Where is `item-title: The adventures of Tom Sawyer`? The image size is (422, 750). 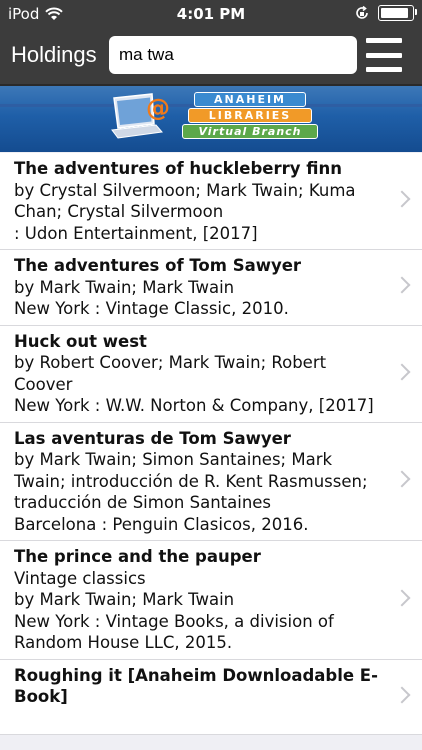
item-title: The adventures of Tom Sawyer is located at coordinates (158, 265).